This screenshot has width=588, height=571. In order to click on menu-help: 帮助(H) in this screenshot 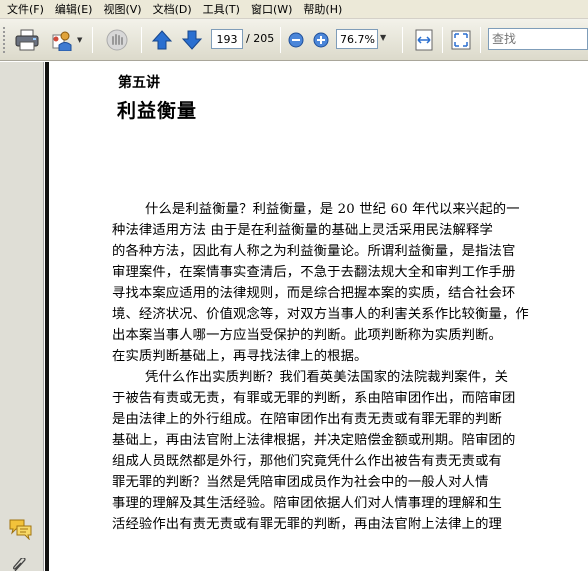, I will do `click(325, 9)`.